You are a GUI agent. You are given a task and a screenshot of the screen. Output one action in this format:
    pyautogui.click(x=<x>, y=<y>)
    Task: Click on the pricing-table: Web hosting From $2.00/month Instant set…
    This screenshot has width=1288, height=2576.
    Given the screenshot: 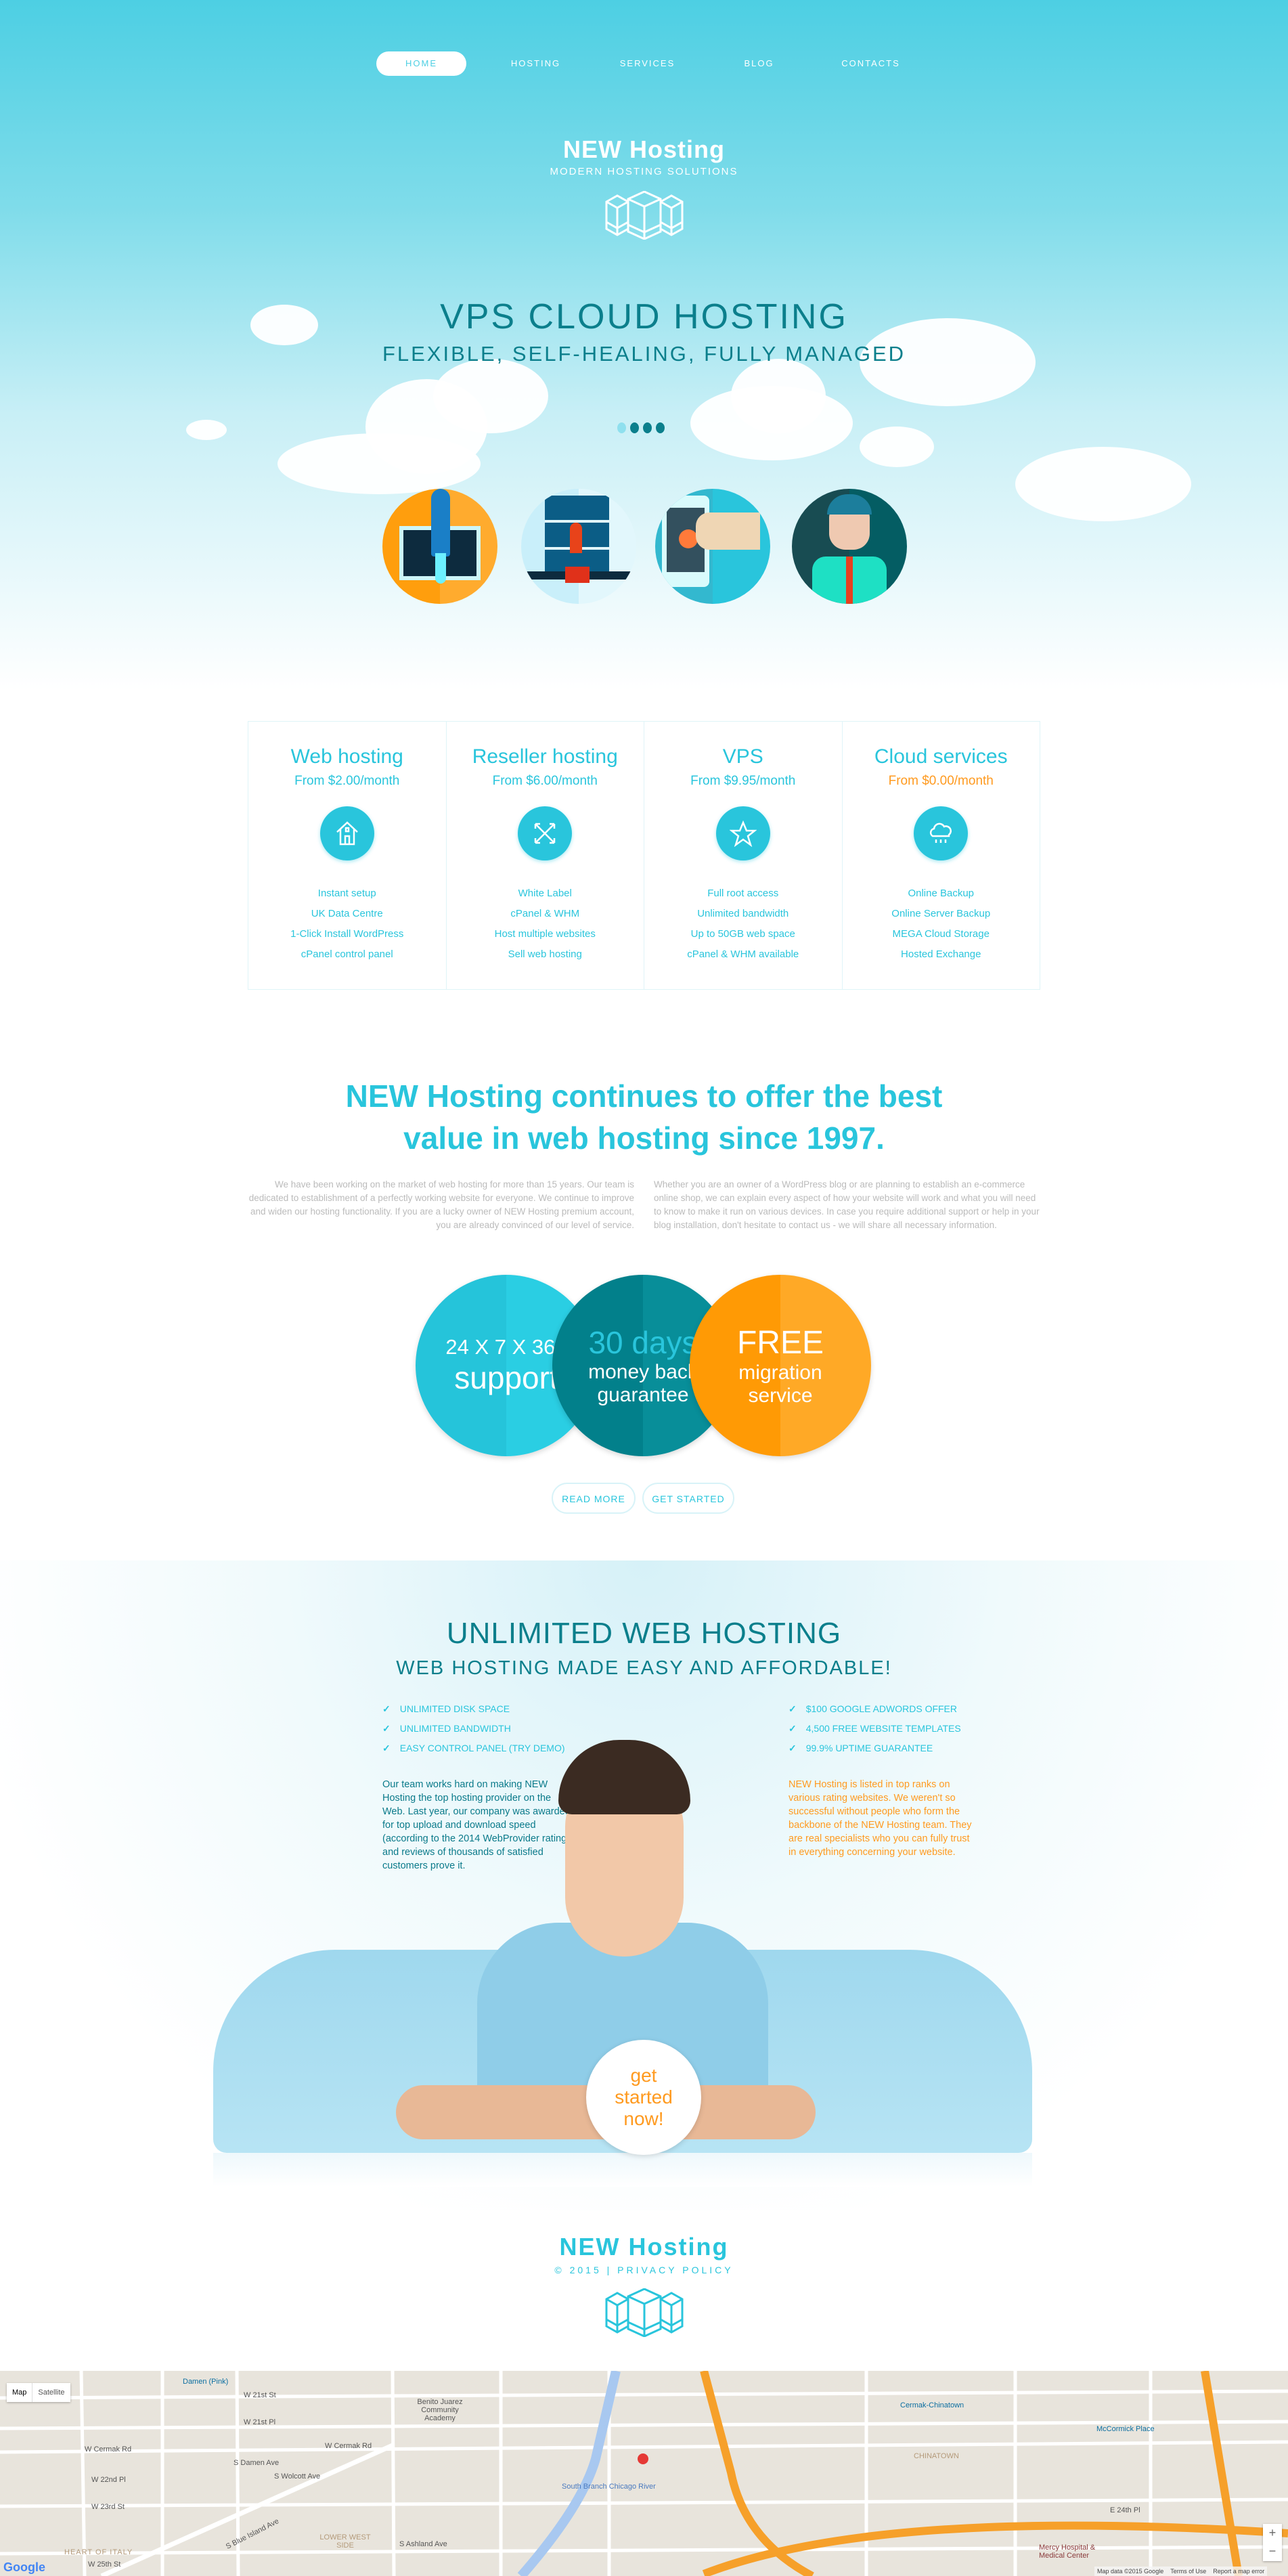 What is the action you would take?
    pyautogui.click(x=644, y=855)
    